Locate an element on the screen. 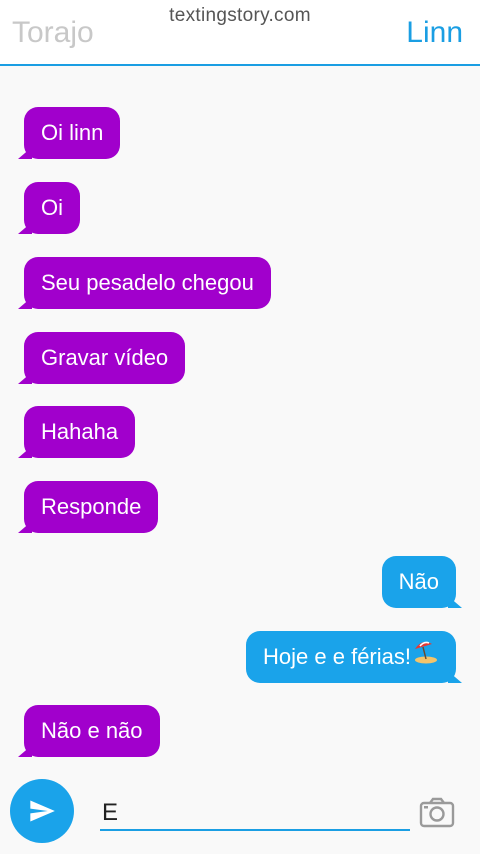 This screenshot has width=480, height=854. camera-button is located at coordinates (437, 813).